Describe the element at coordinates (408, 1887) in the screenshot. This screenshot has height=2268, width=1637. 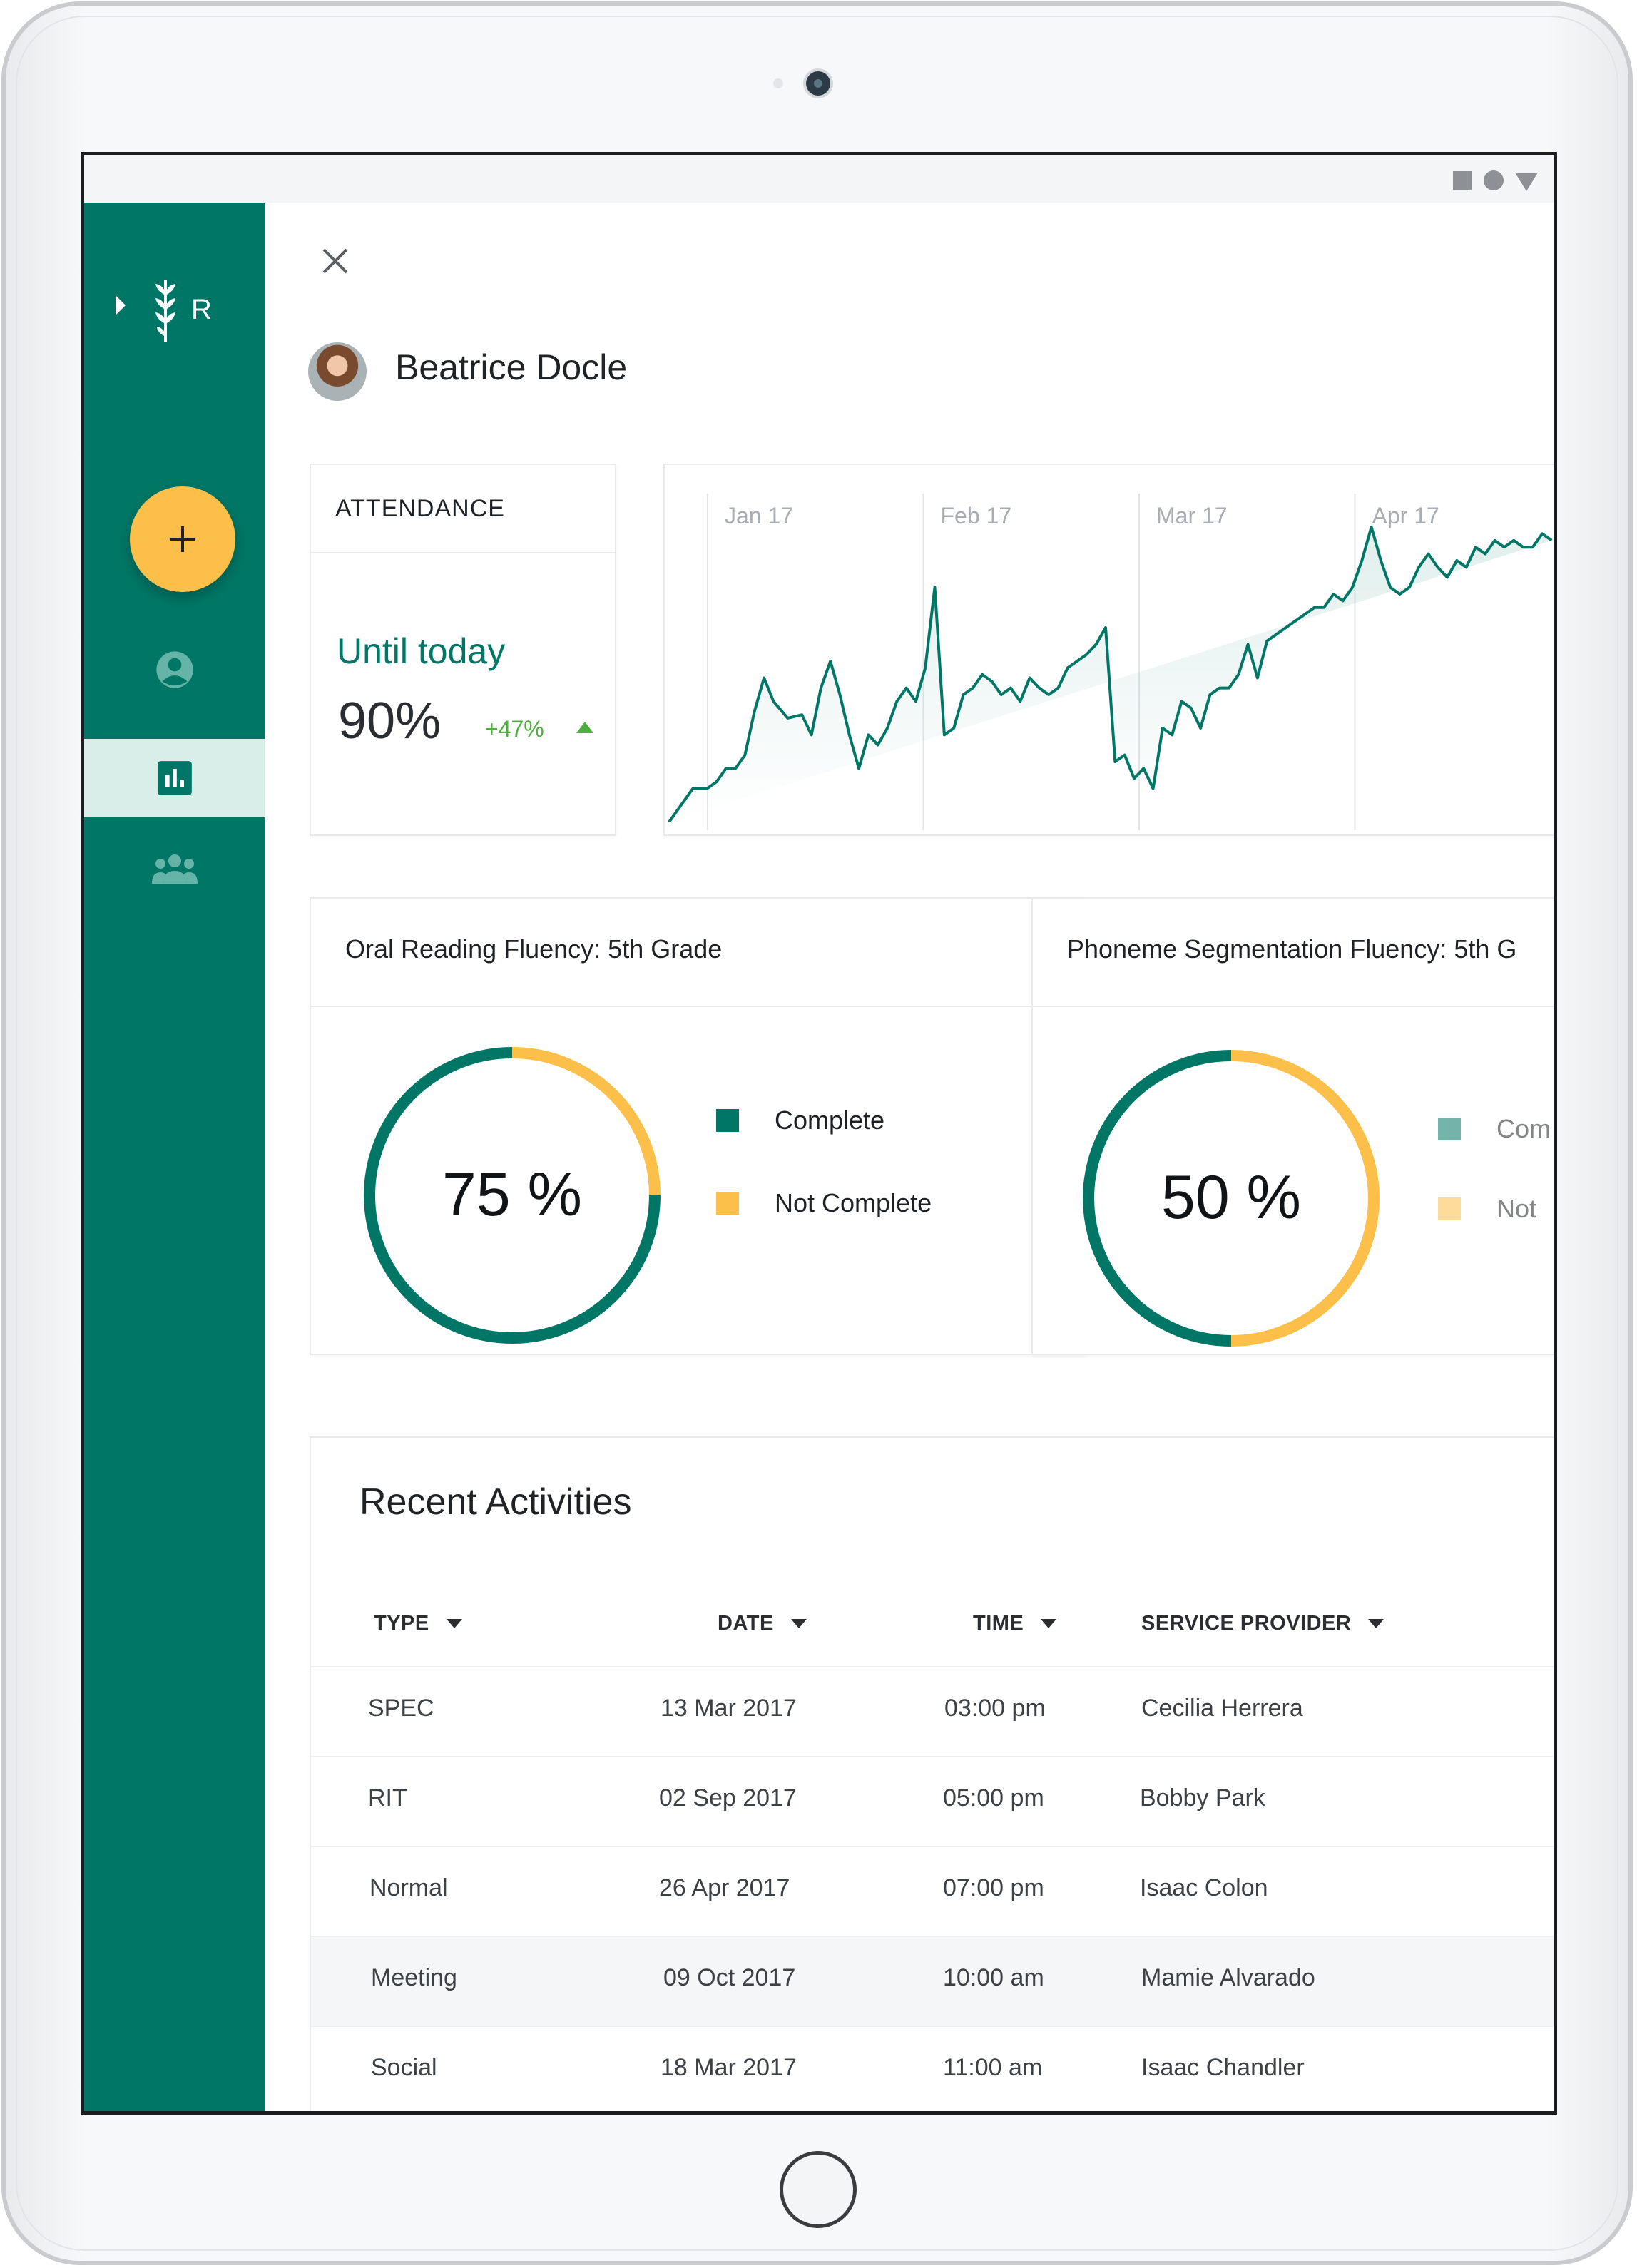
I see `cell-type: Normal` at that location.